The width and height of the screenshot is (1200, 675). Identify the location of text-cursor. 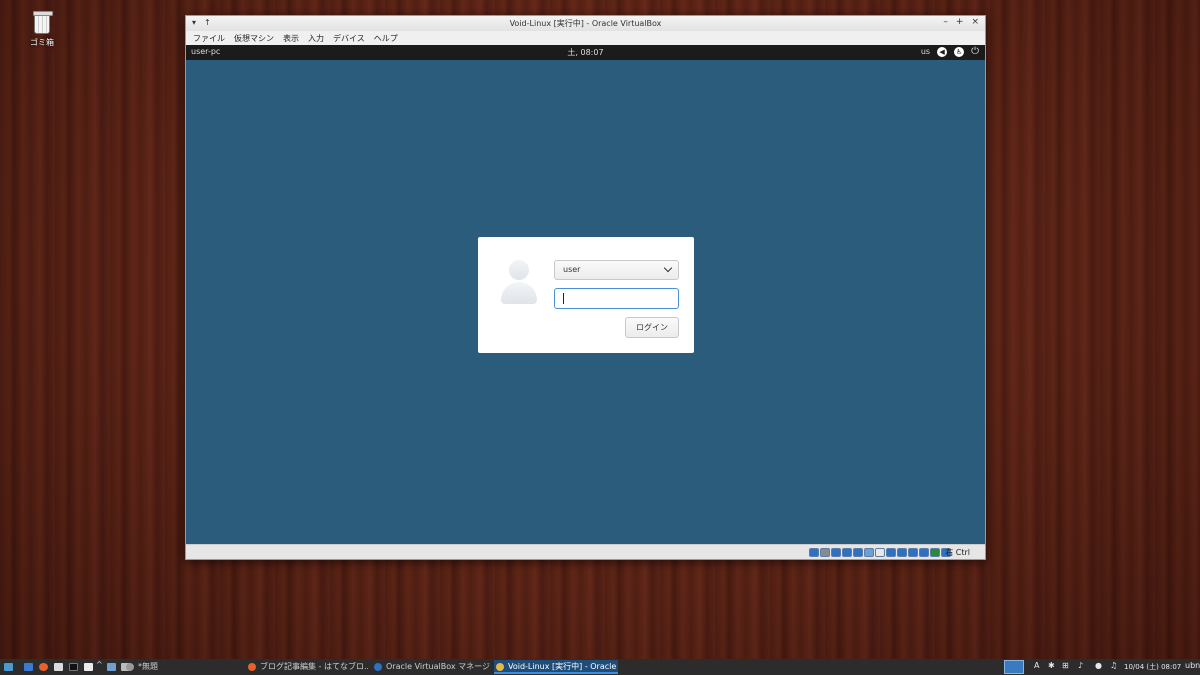
(563, 298).